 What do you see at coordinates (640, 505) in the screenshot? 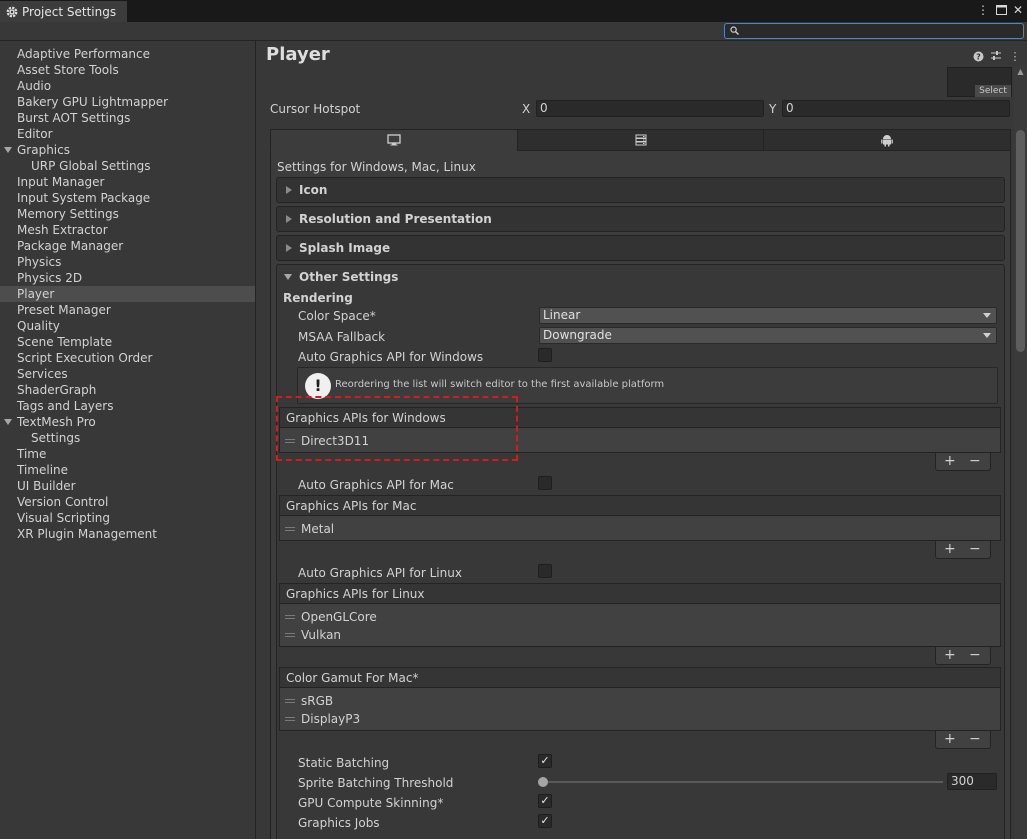
I see `mac-apis-list-header: Graphics APIs for Mac` at bounding box center [640, 505].